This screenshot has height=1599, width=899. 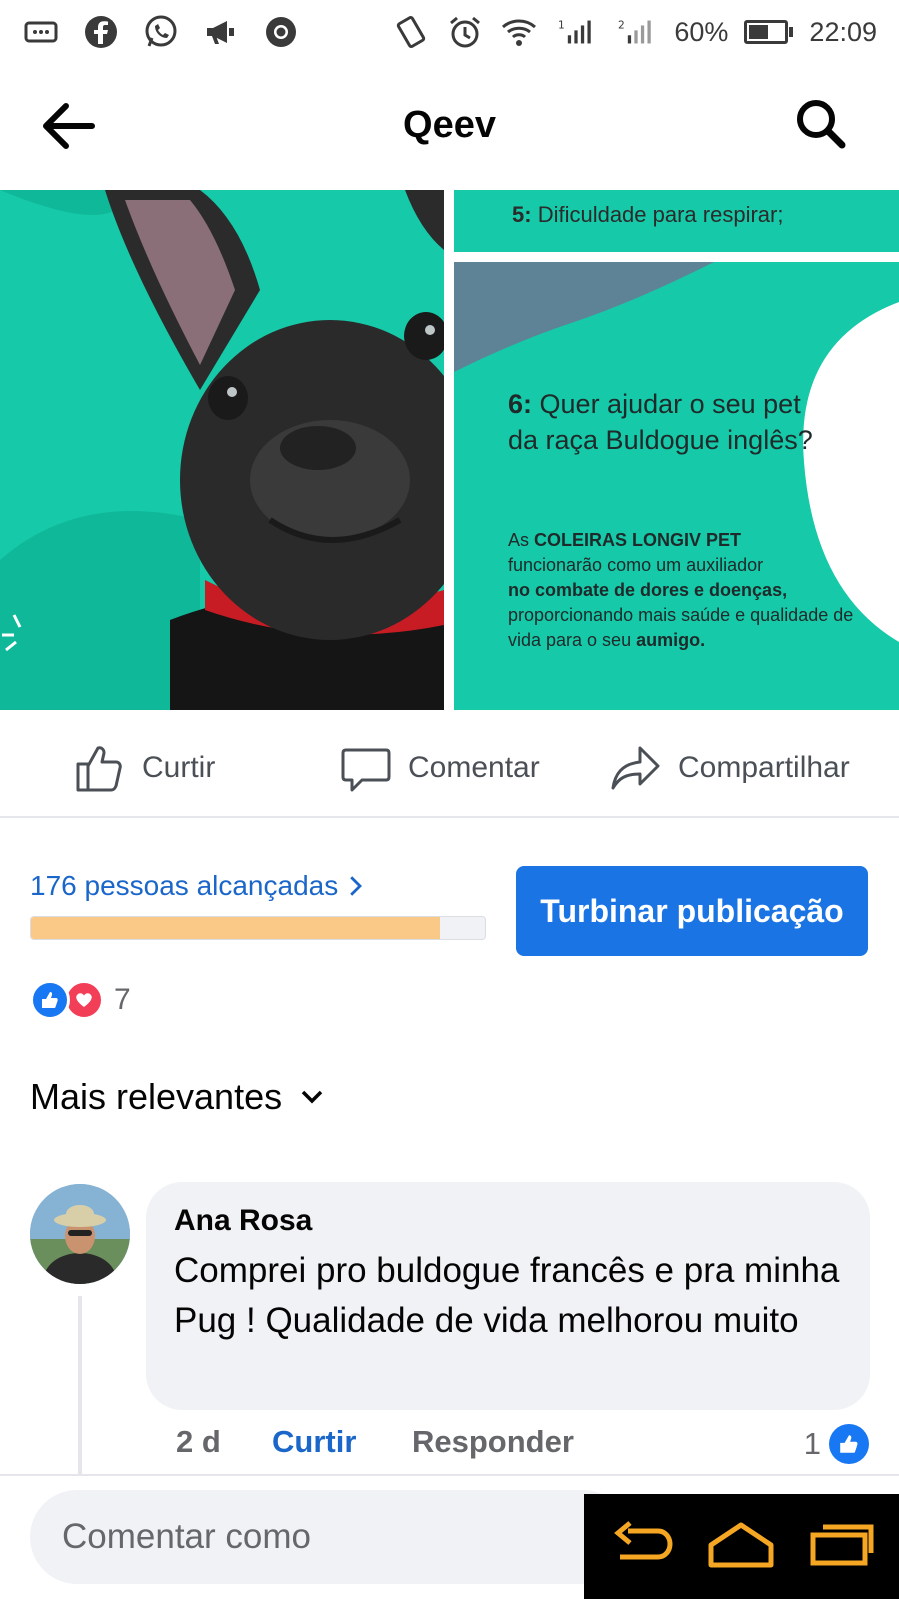 I want to click on reach-link: 176 pessoas alcançadas, so click(x=197, y=886).